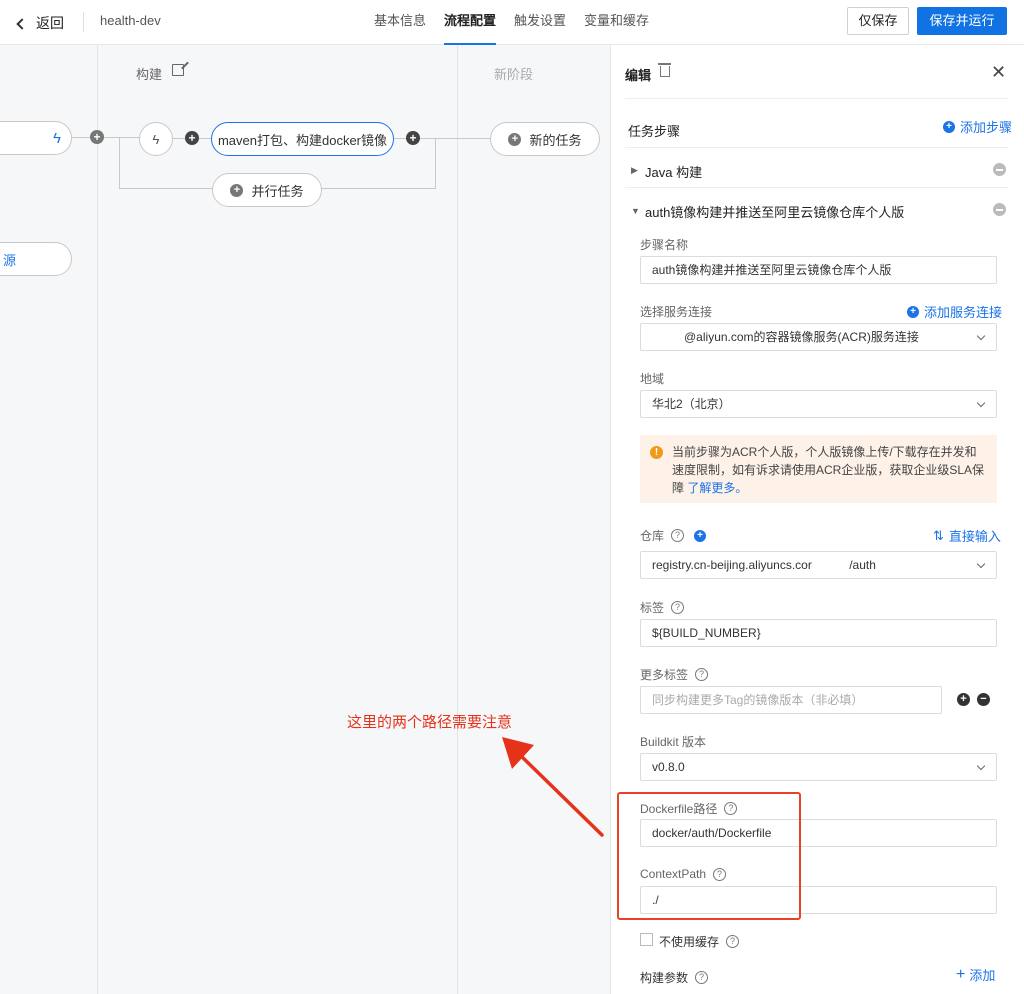 The height and width of the screenshot is (994, 1024). Describe the element at coordinates (555, 140) in the screenshot. I see `new-task-label: 新的任务` at that location.